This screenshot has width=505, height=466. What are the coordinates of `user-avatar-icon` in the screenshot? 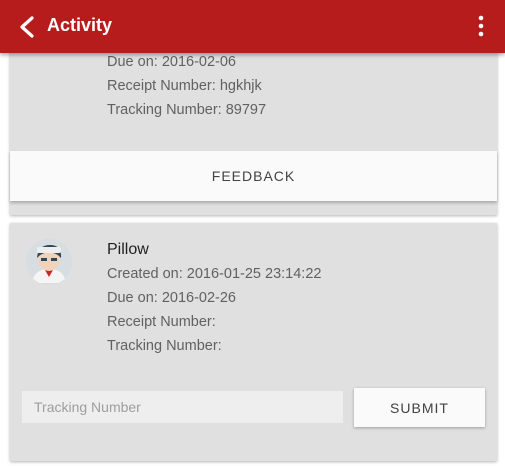 It's located at (49, 262).